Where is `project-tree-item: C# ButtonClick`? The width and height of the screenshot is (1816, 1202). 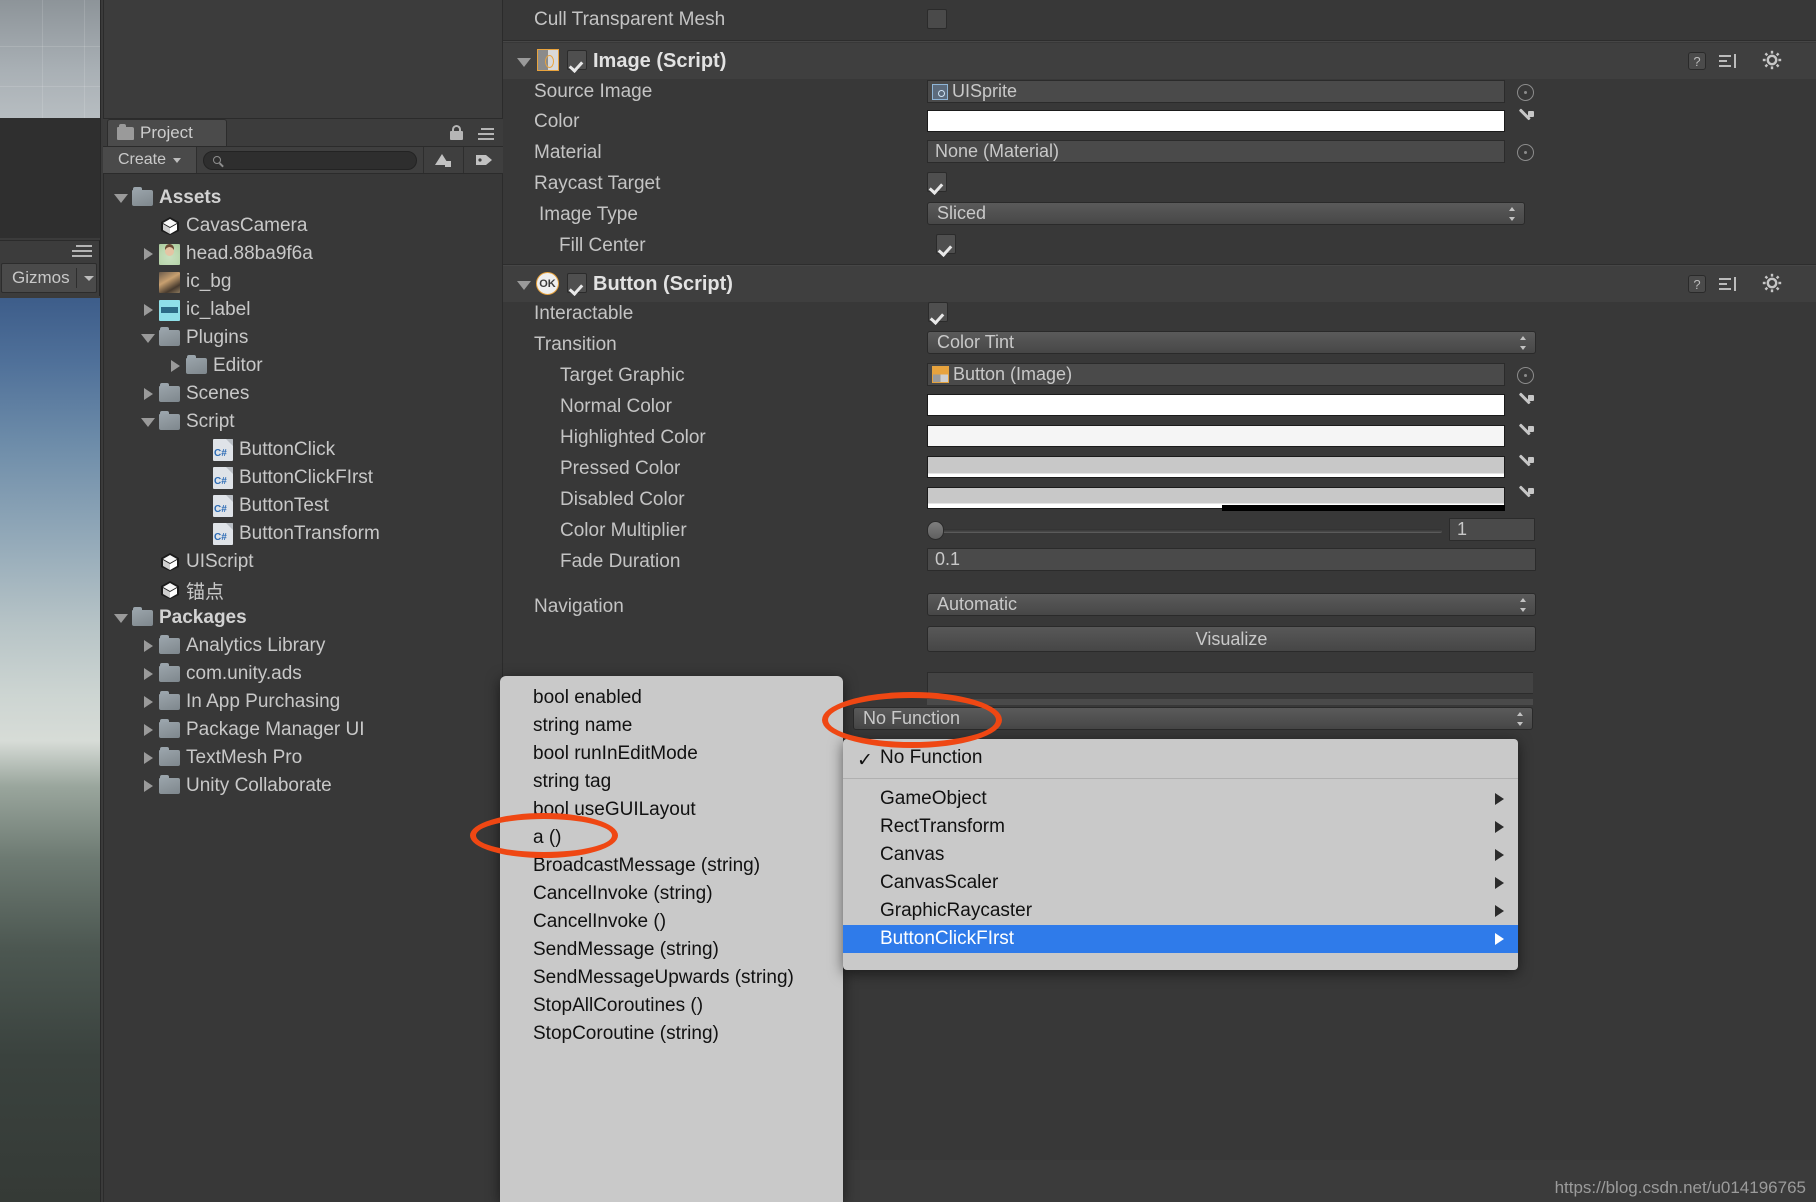
project-tree-item: C# ButtonClick is located at coordinates (303, 450).